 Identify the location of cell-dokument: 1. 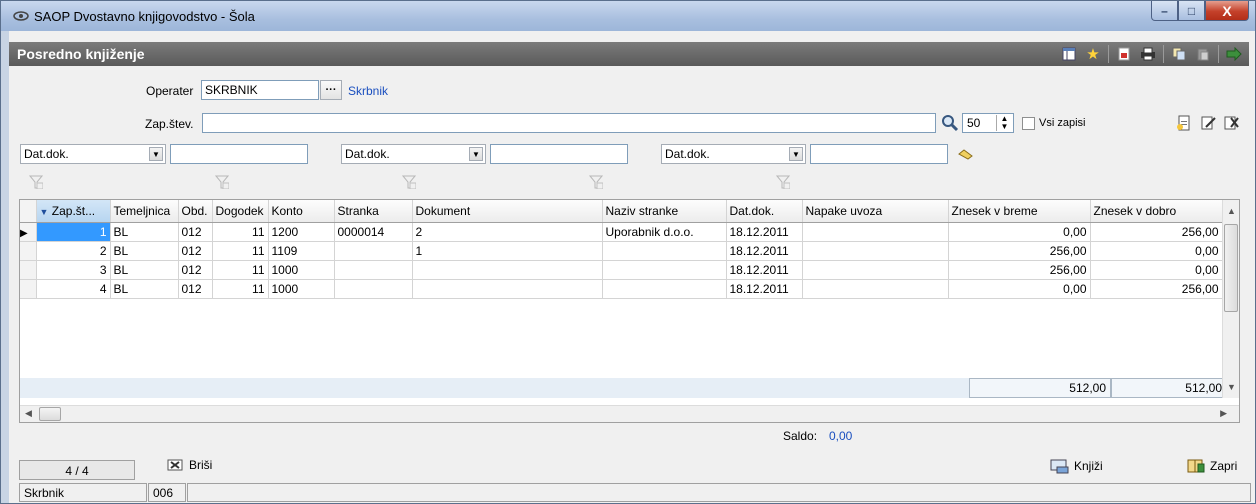
(507, 251).